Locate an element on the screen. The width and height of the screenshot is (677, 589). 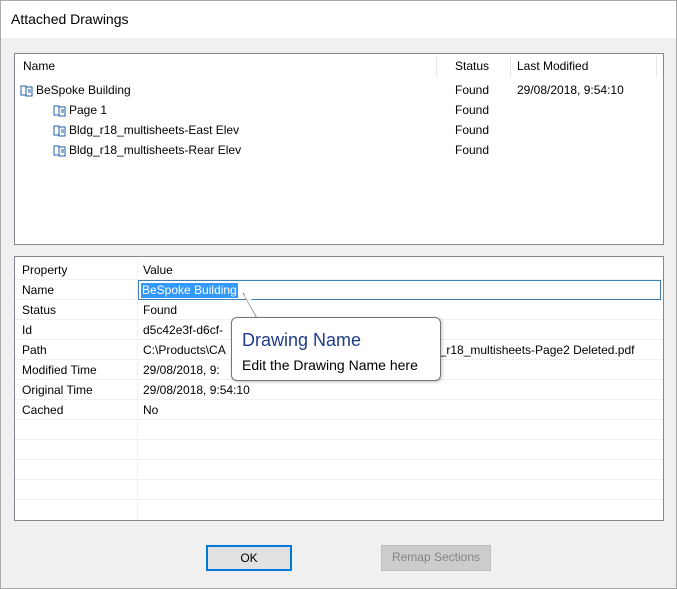
property-value: Found is located at coordinates (160, 310).